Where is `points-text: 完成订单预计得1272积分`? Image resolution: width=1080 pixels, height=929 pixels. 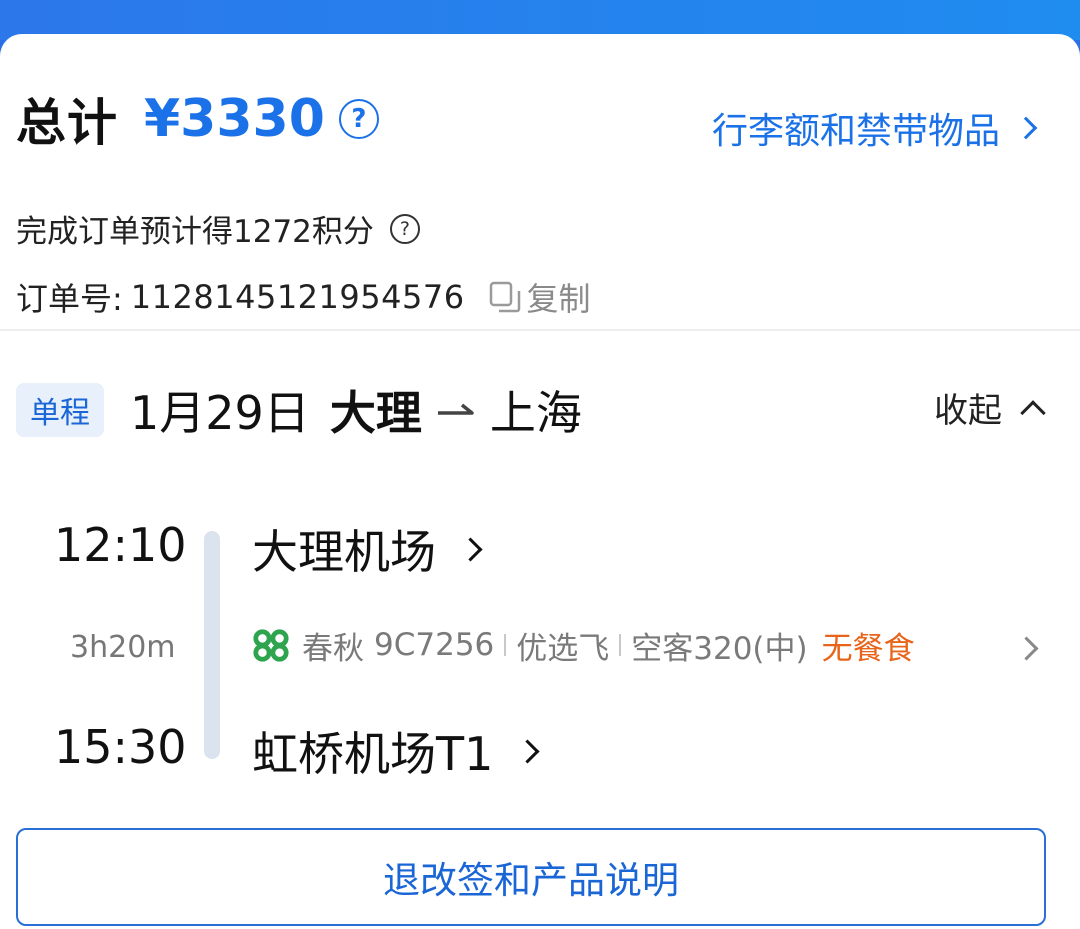 points-text: 完成订单预计得1272积分 is located at coordinates (195, 232).